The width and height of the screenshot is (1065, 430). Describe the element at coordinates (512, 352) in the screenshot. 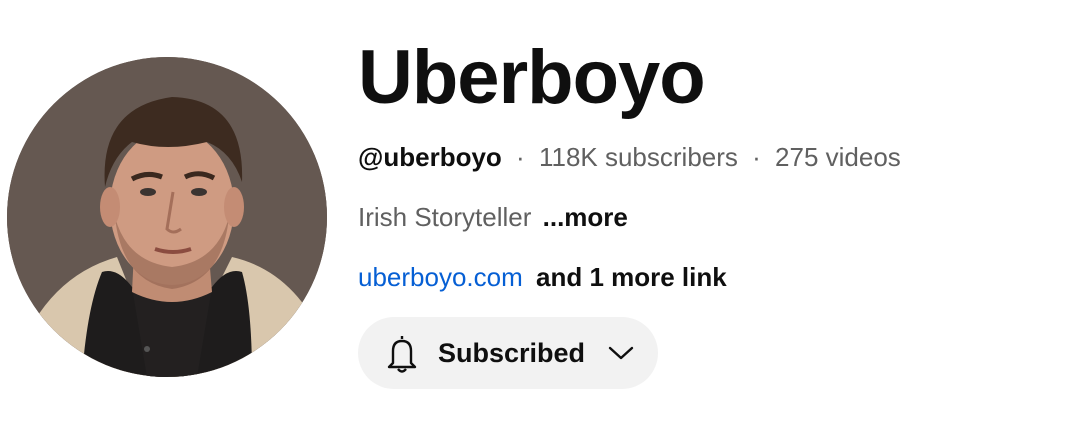

I see `subscribed-label: Subscribed` at that location.